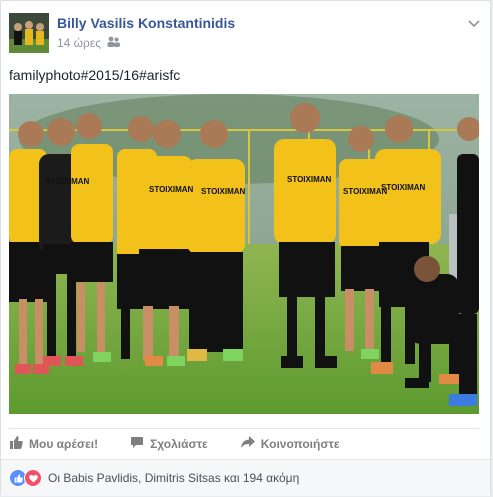 The width and height of the screenshot is (493, 497). Describe the element at coordinates (29, 33) in the screenshot. I see `author-avatar` at that location.